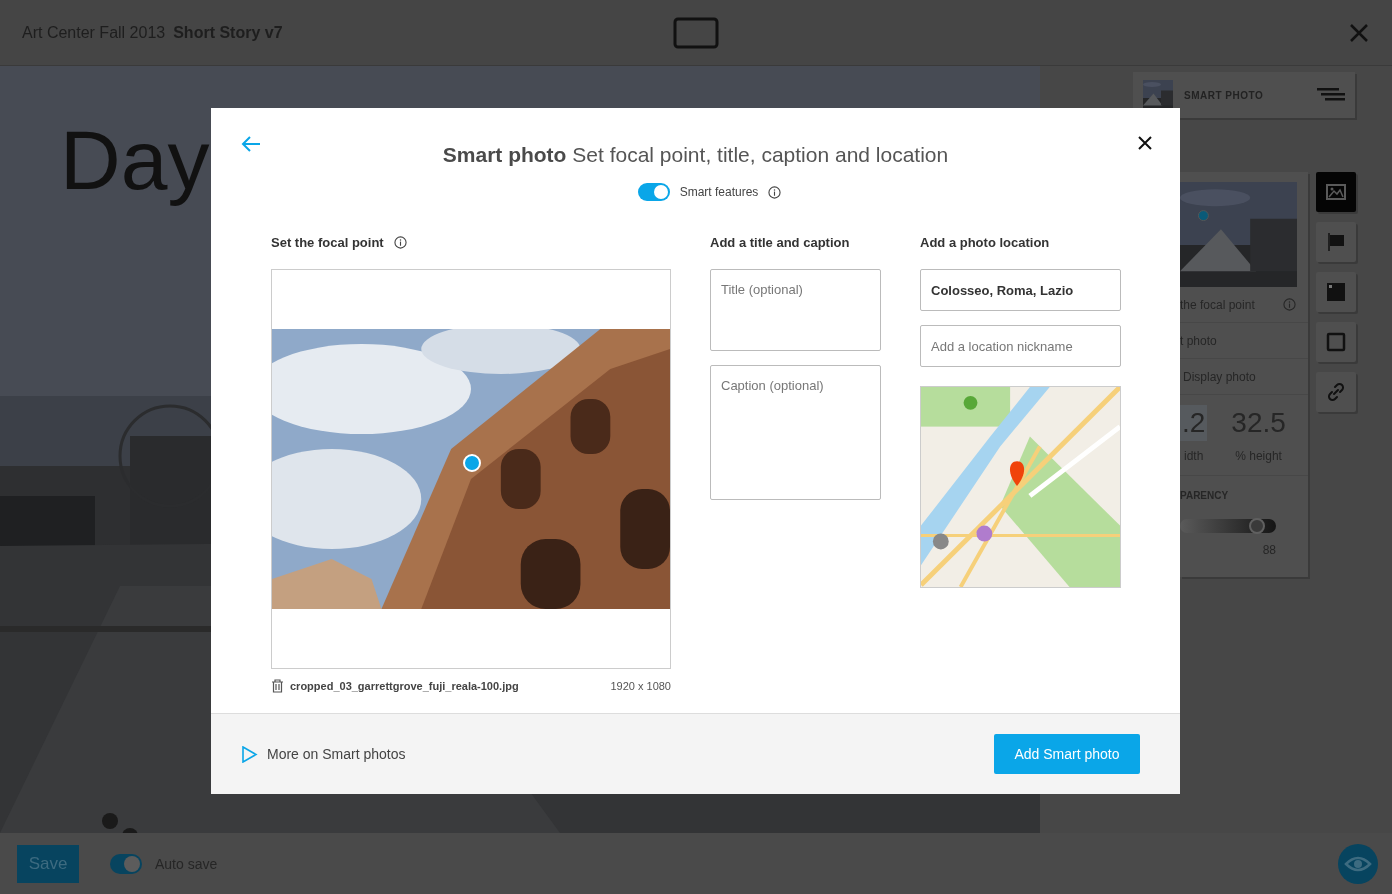  Describe the element at coordinates (1194, 423) in the screenshot. I see `value-field: .2` at that location.